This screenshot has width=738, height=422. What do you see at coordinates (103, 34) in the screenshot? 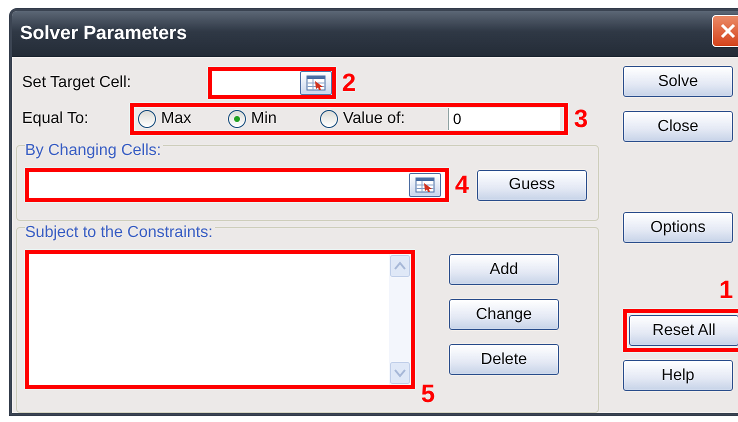
I see `window-title: Solver Parameters` at bounding box center [103, 34].